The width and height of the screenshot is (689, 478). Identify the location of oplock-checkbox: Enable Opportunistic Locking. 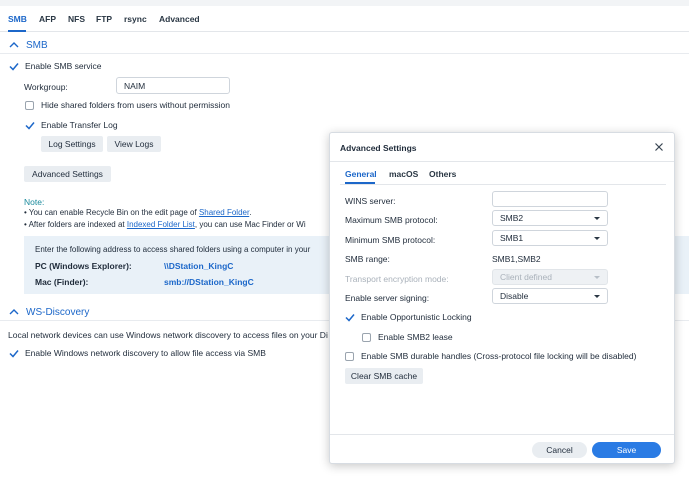
(408, 317).